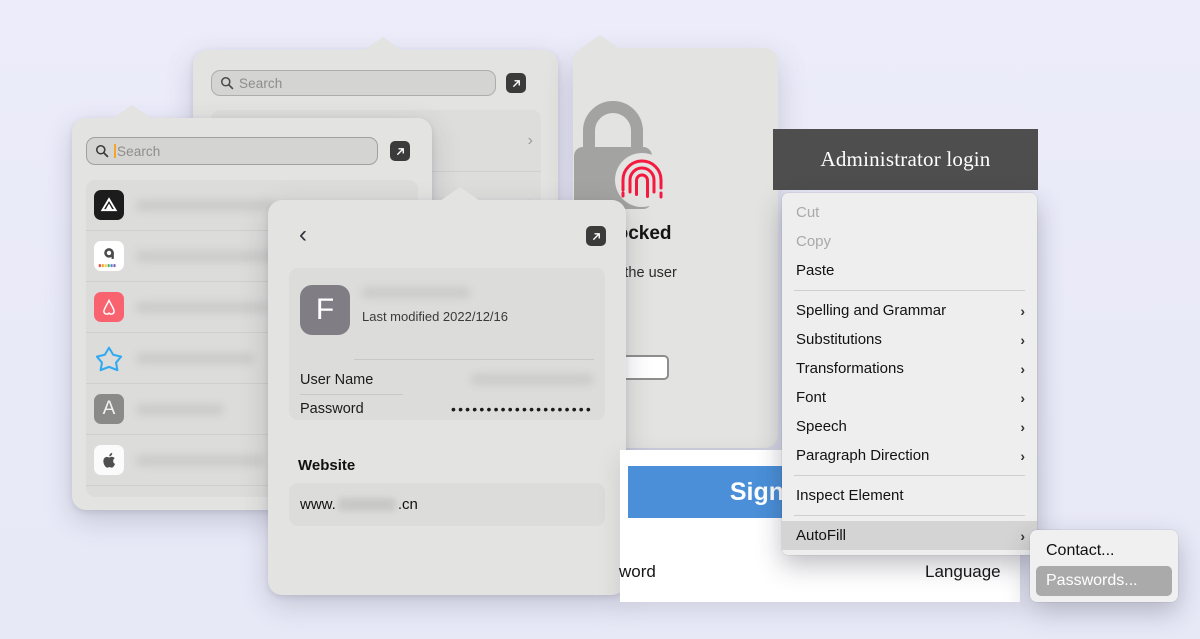 The height and width of the screenshot is (639, 1200). I want to click on back-search-row: Search, so click(376, 83).